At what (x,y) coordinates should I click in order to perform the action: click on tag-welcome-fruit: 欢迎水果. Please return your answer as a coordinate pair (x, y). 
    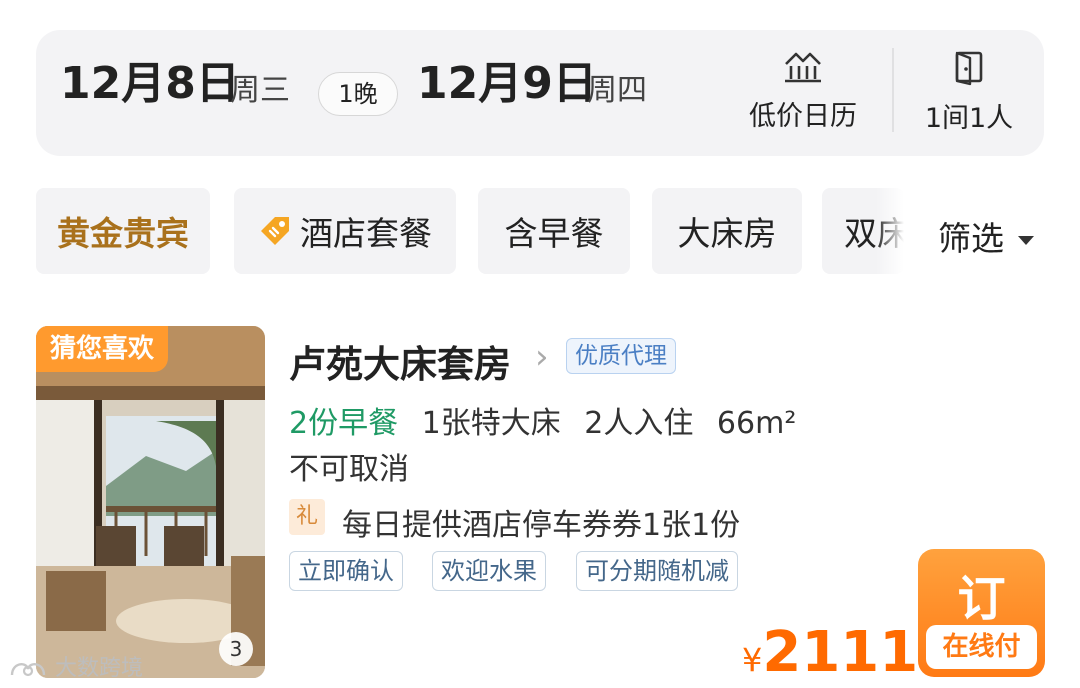
    Looking at the image, I should click on (489, 571).